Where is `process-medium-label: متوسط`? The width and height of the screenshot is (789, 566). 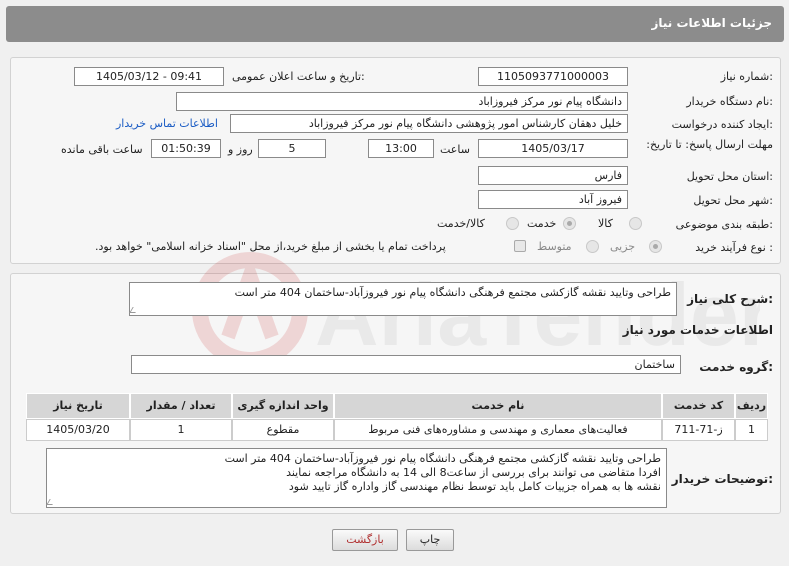 process-medium-label: متوسط is located at coordinates (554, 246).